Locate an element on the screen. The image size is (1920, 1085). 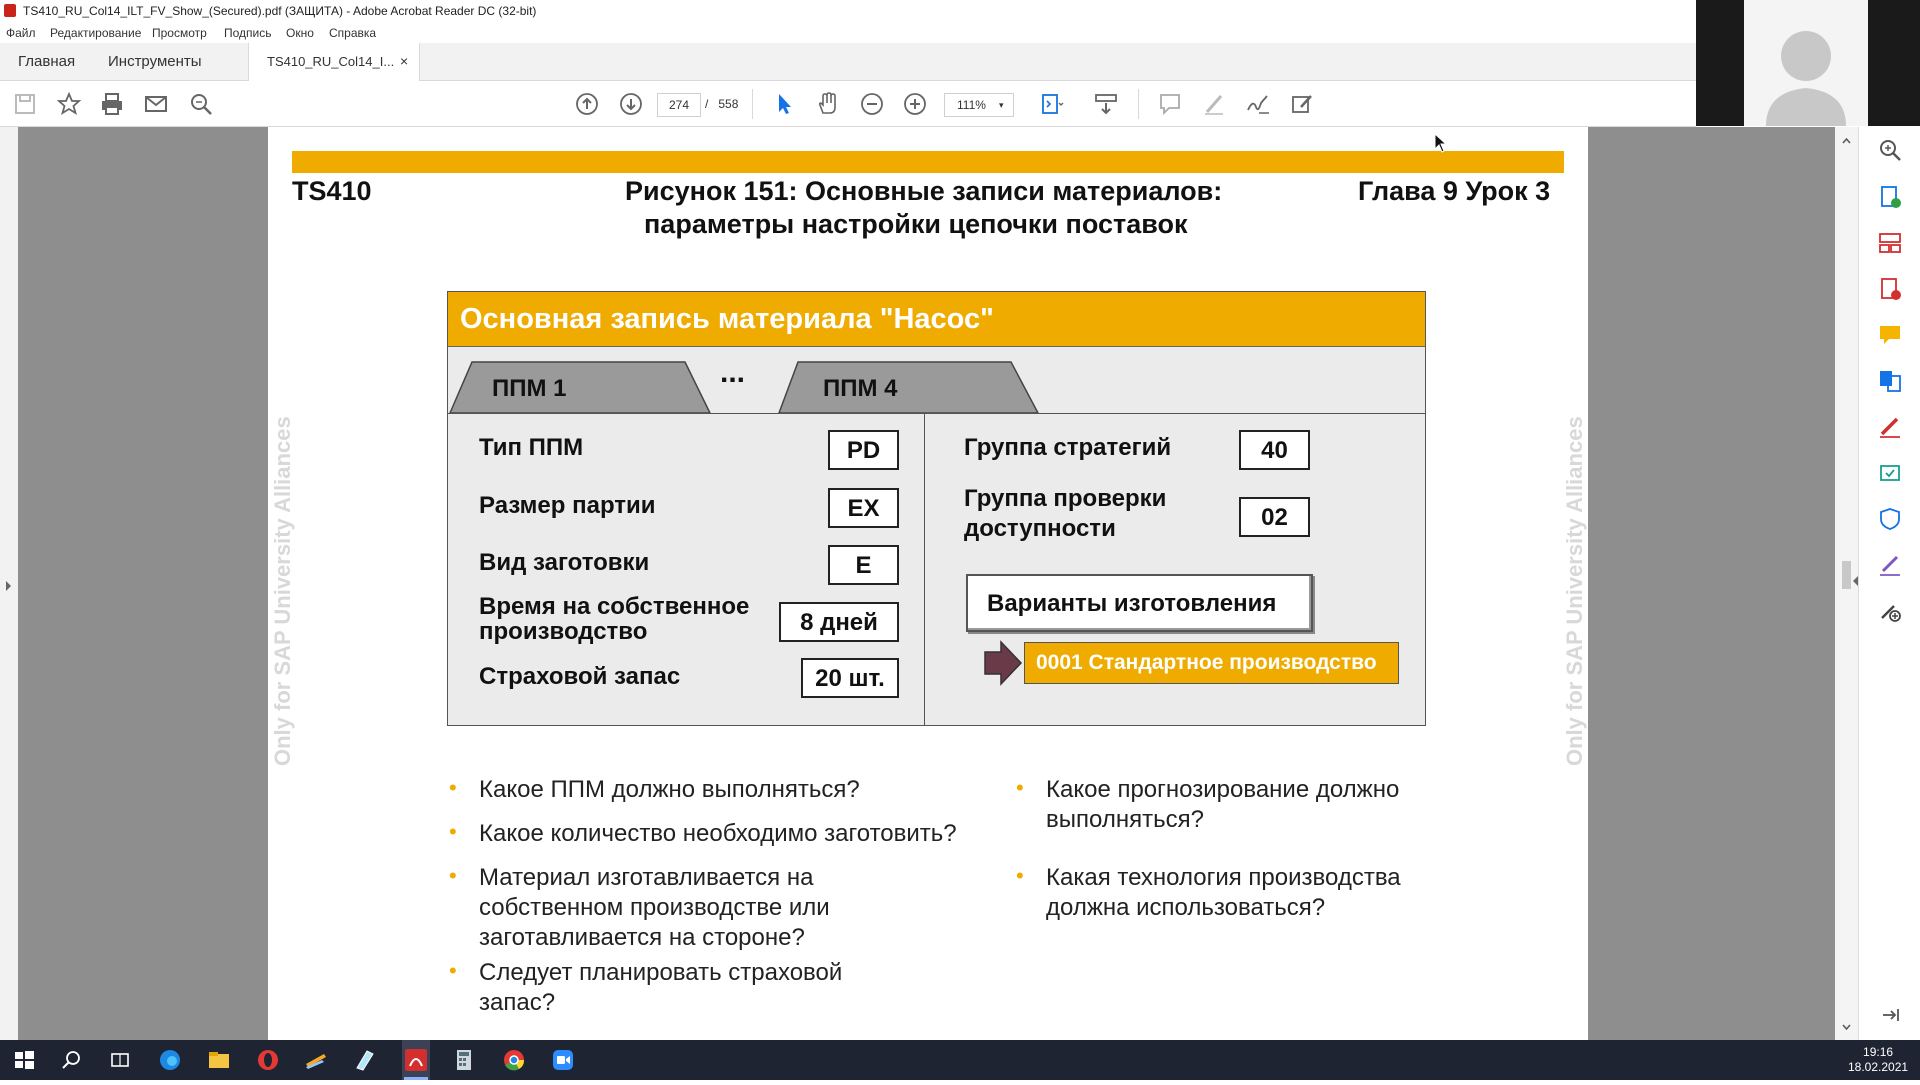
diagram-divider is located at coordinates (924, 569).